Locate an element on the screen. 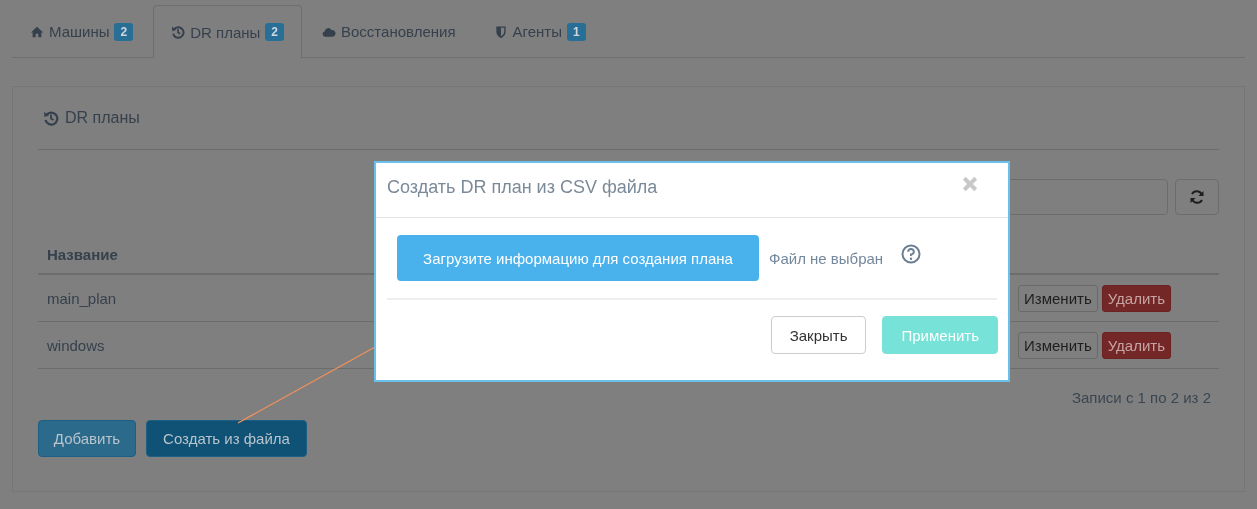  refresh-icon is located at coordinates (1197, 197).